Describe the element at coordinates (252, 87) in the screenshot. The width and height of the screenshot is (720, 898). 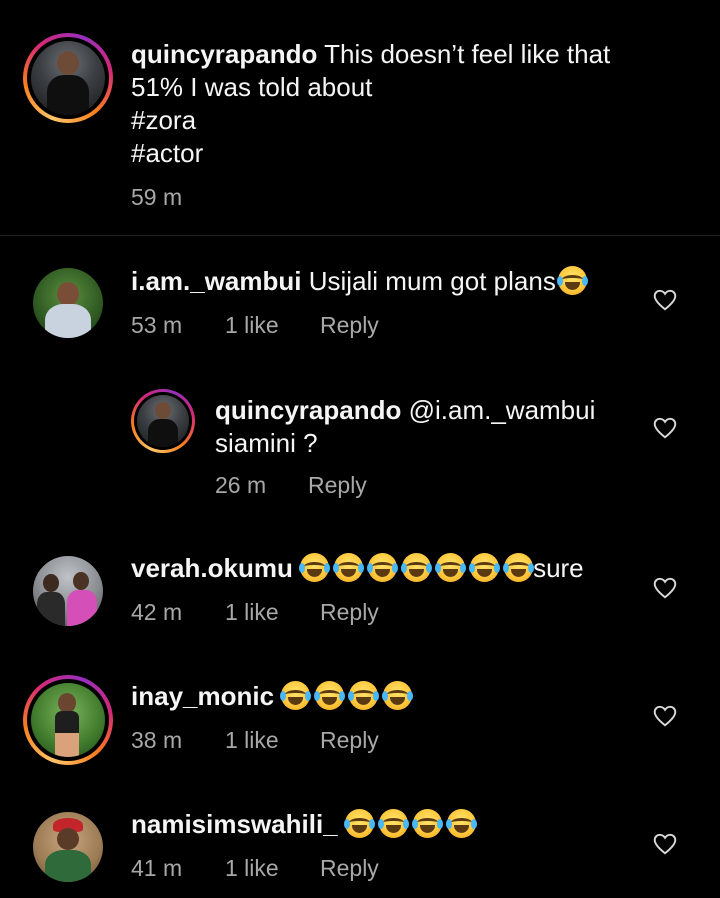
I see `comment-text: 51% I was told about` at that location.